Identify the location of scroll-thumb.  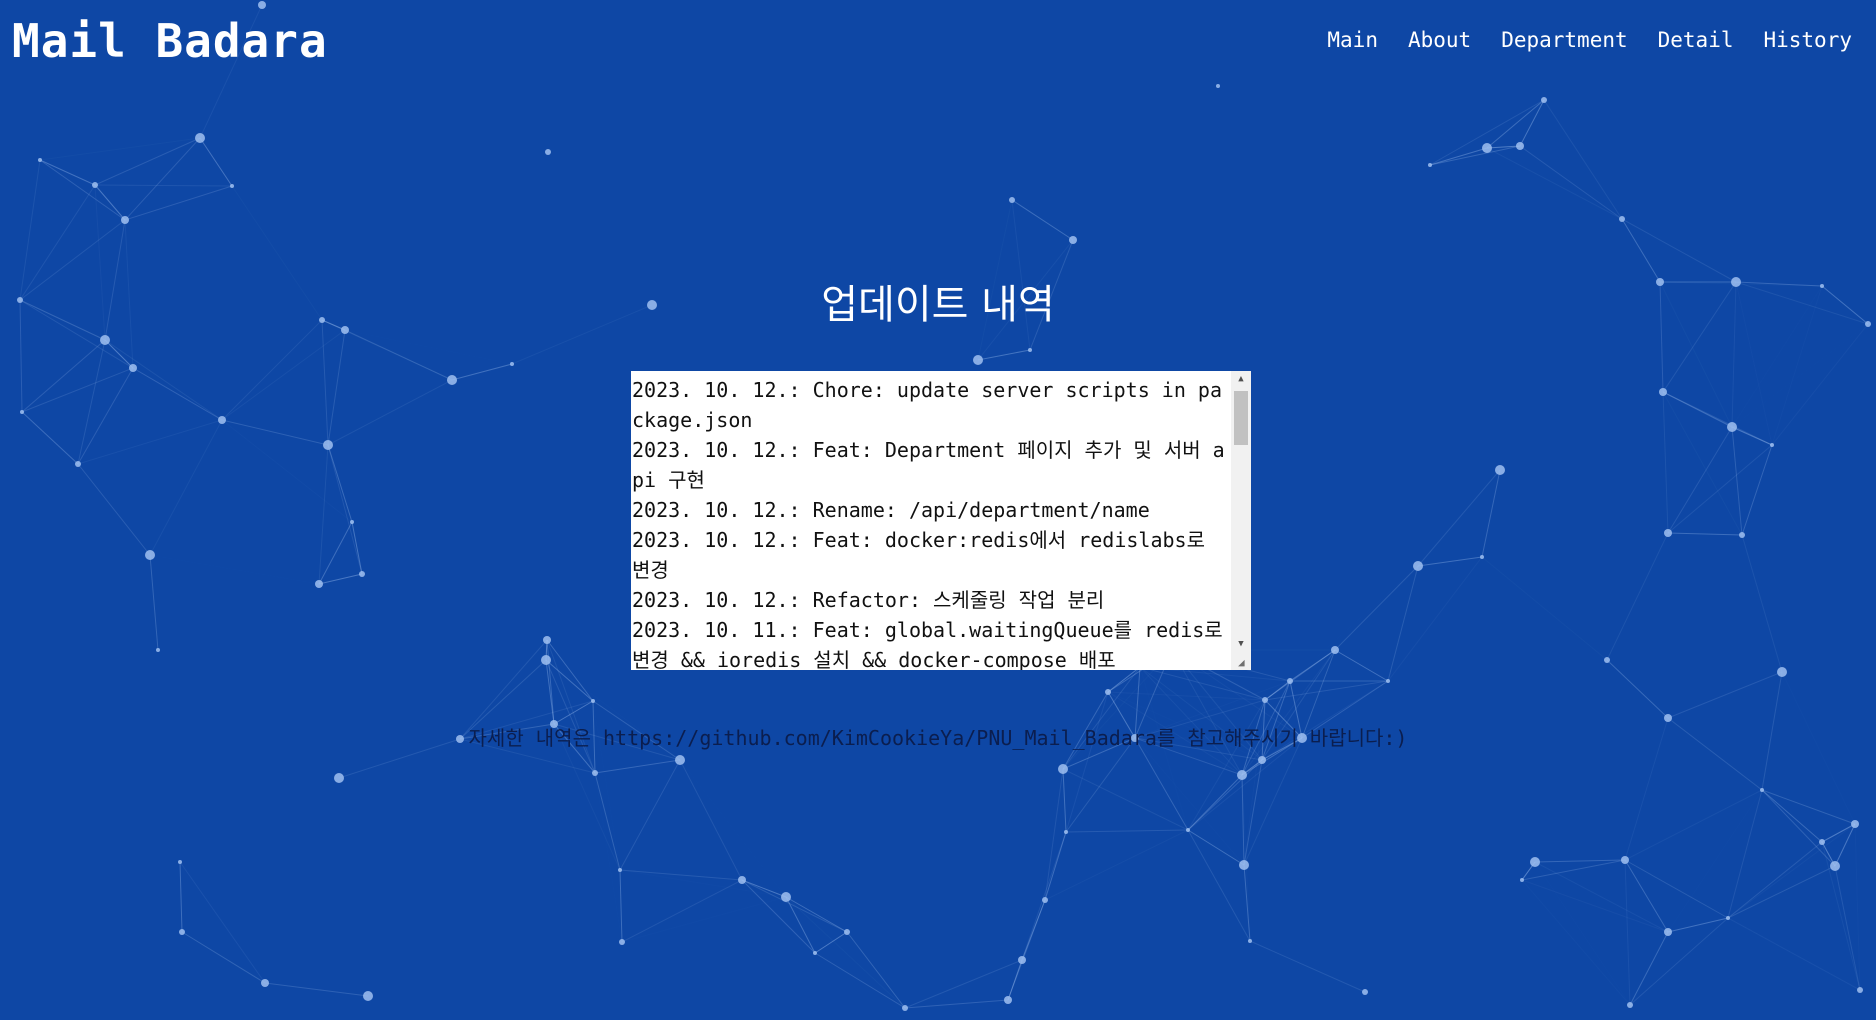
(1241, 418).